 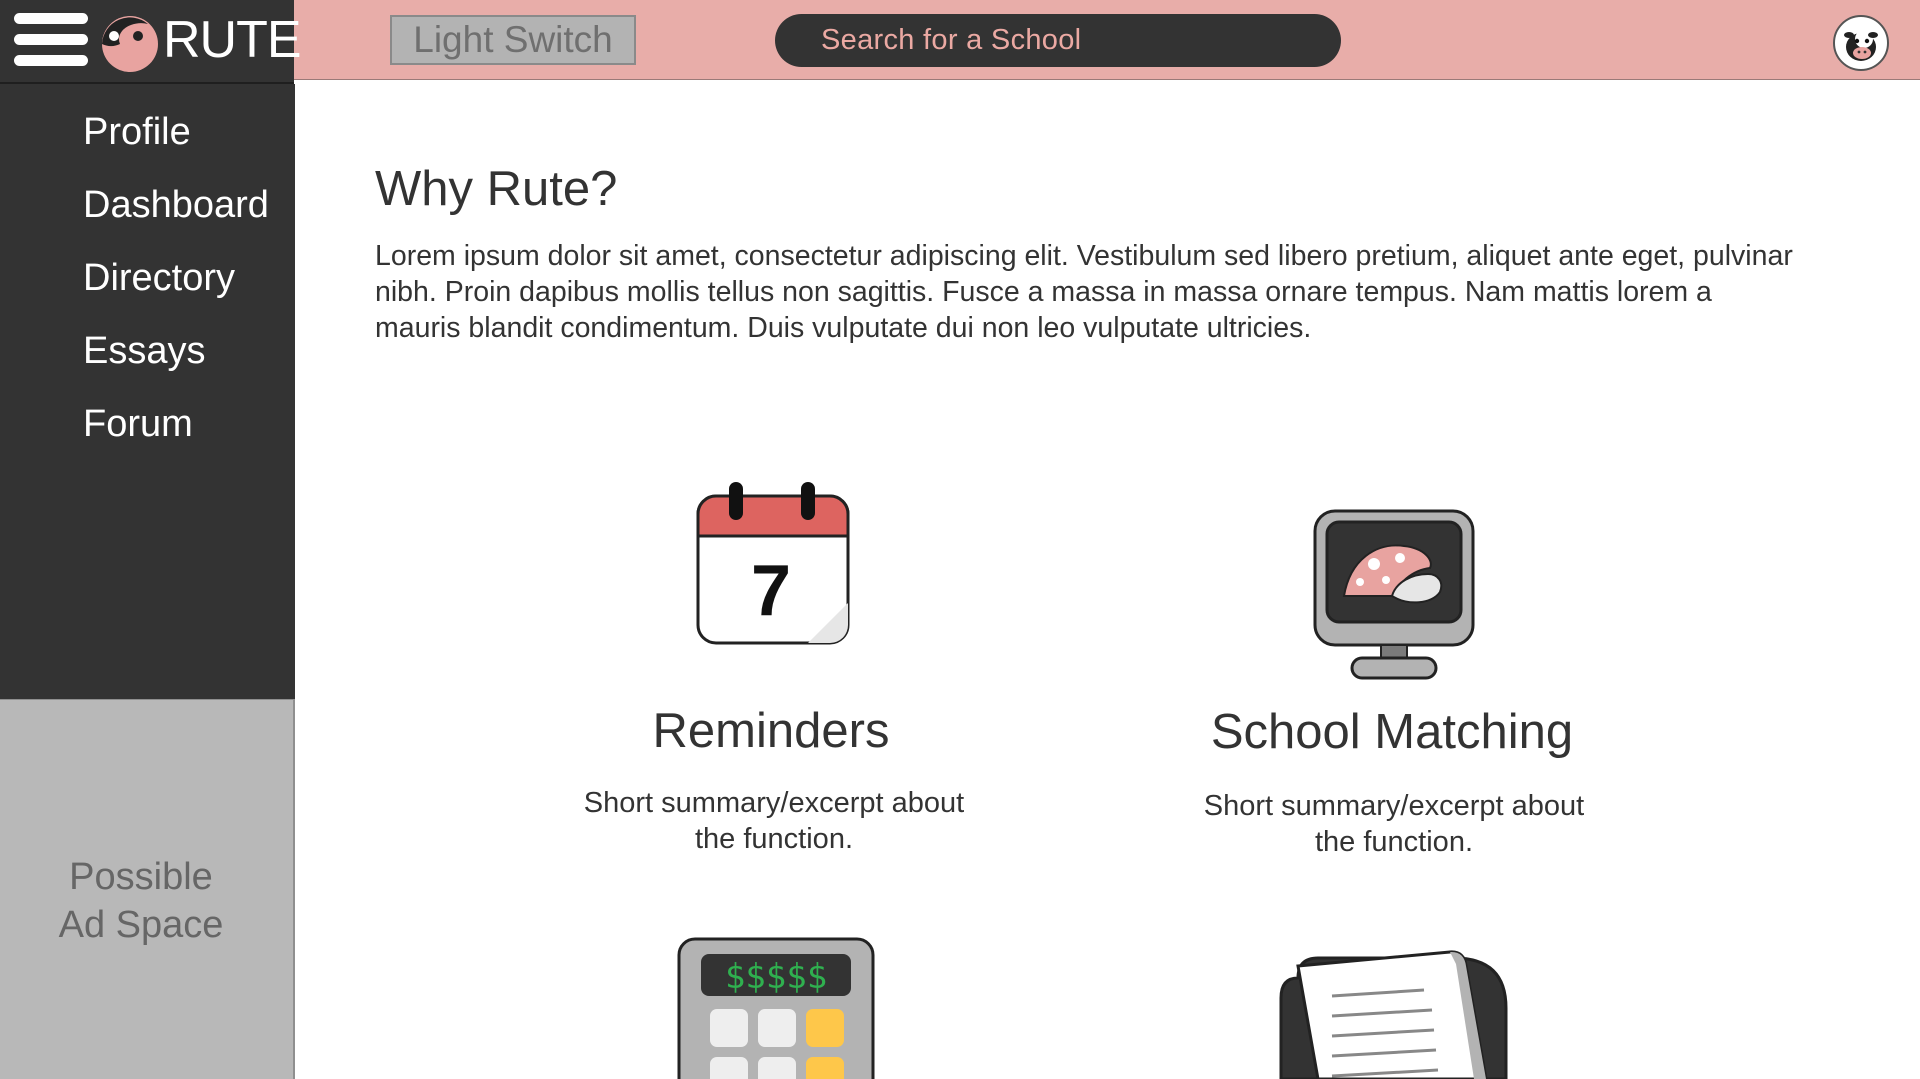 I want to click on calculator-display: $$$$$, so click(x=776, y=977).